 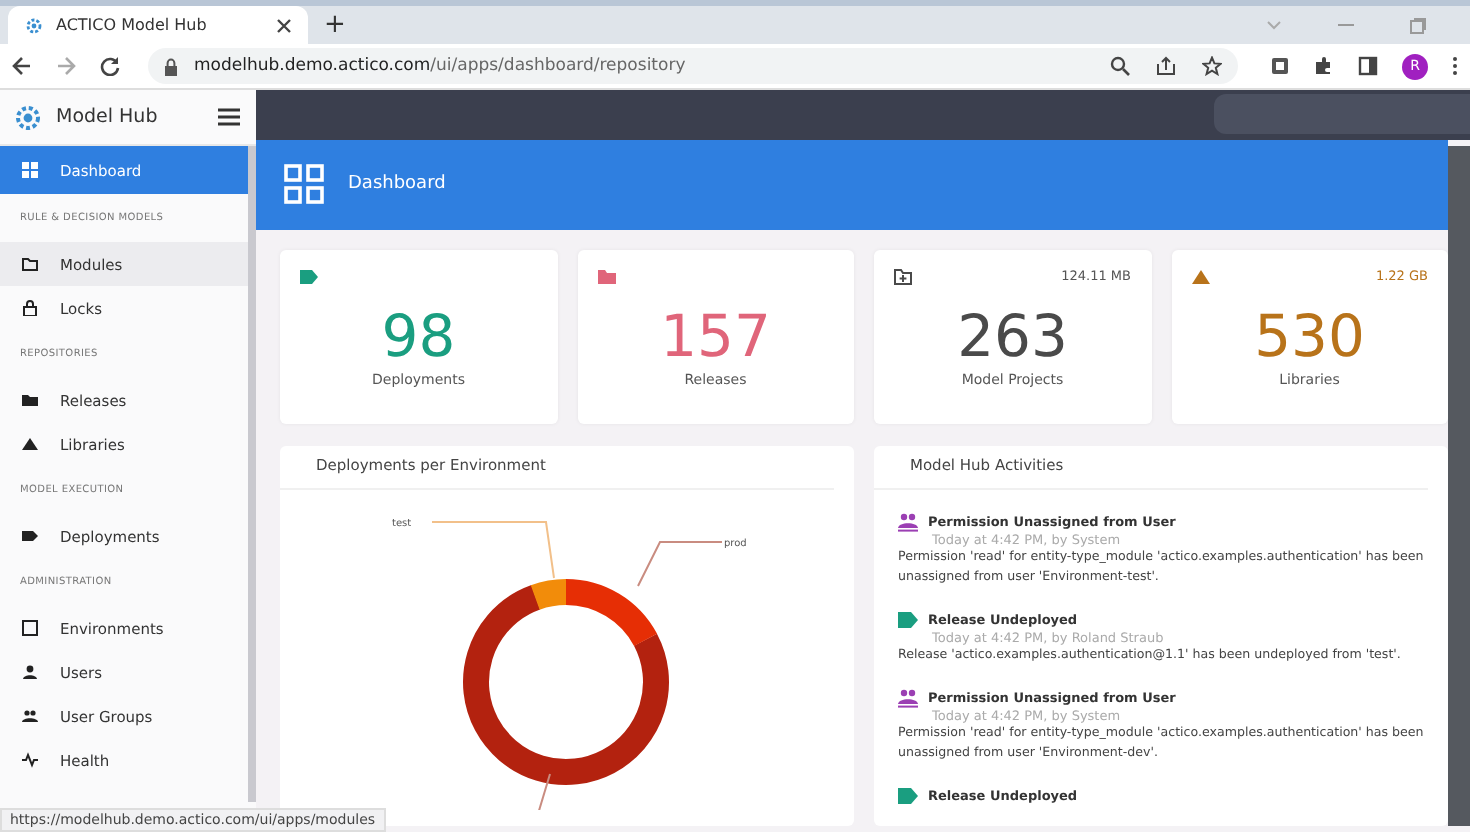 What do you see at coordinates (22, 66) in the screenshot?
I see `back-icon` at bounding box center [22, 66].